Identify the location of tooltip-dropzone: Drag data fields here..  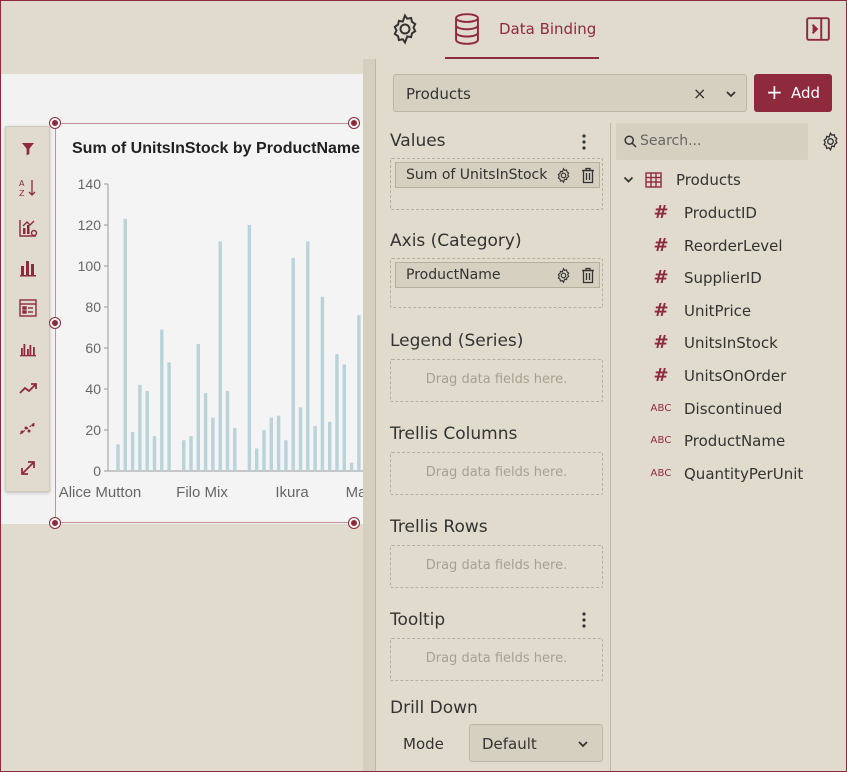
(496, 659).